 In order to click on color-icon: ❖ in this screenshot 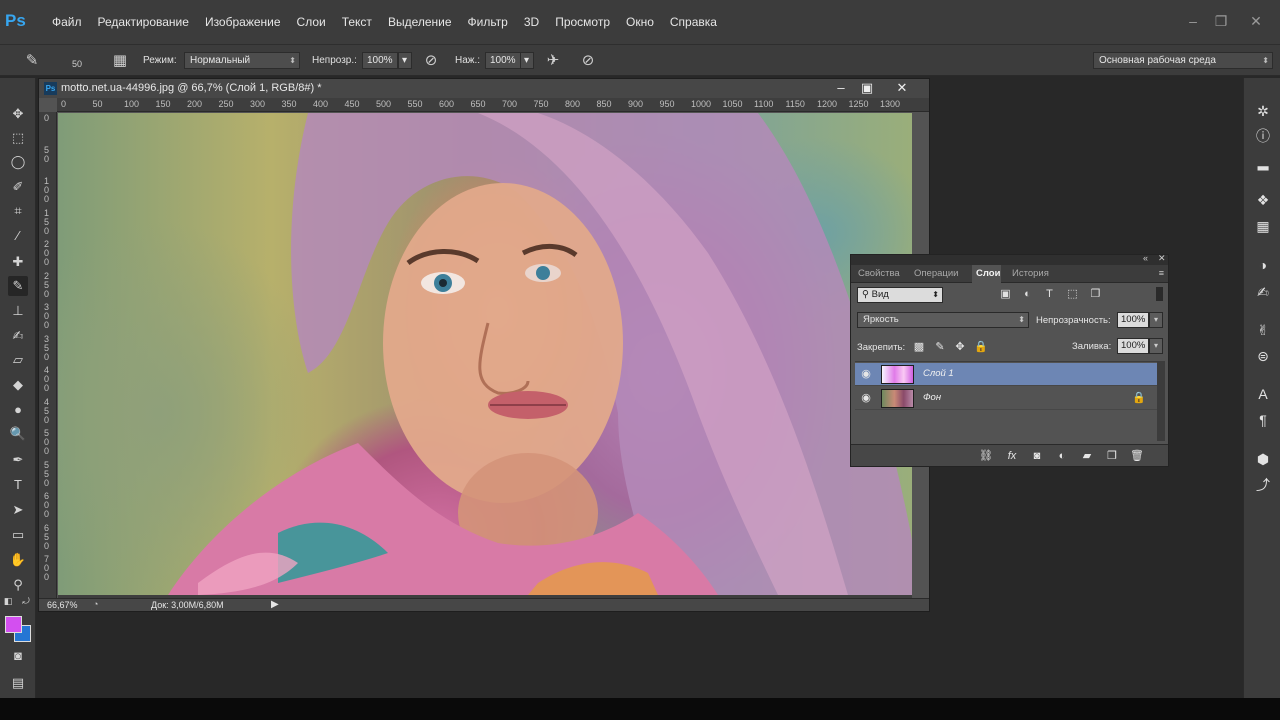, I will do `click(1263, 200)`.